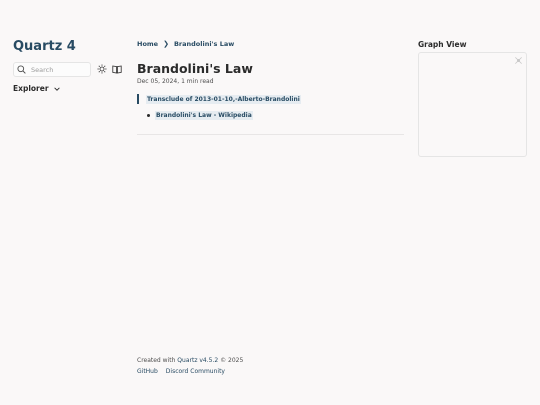 This screenshot has width=540, height=405. What do you see at coordinates (472, 104) in the screenshot?
I see `graph-view` at bounding box center [472, 104].